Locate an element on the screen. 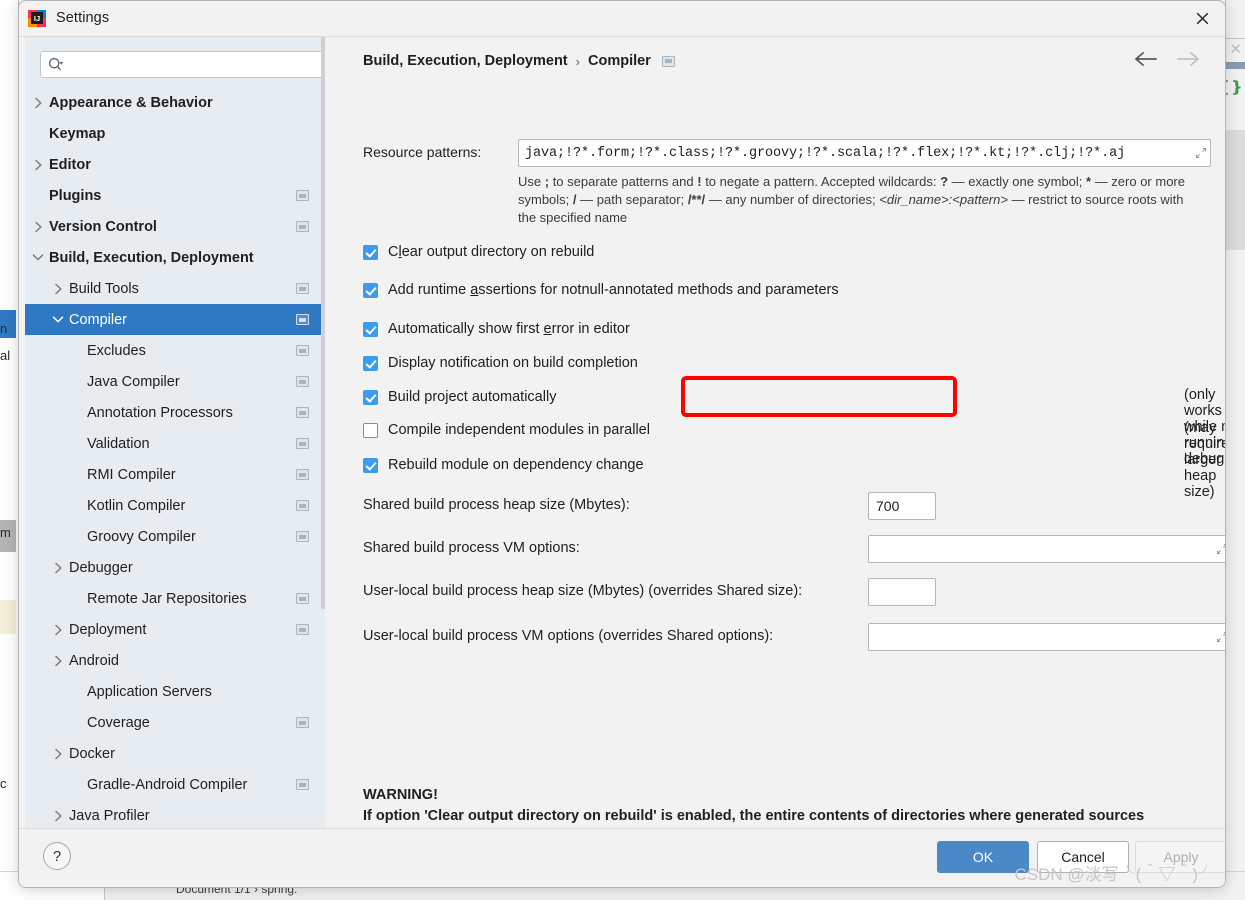 The height and width of the screenshot is (900, 1245). sidebar-item-label: Java Profiler is located at coordinates (109, 815).